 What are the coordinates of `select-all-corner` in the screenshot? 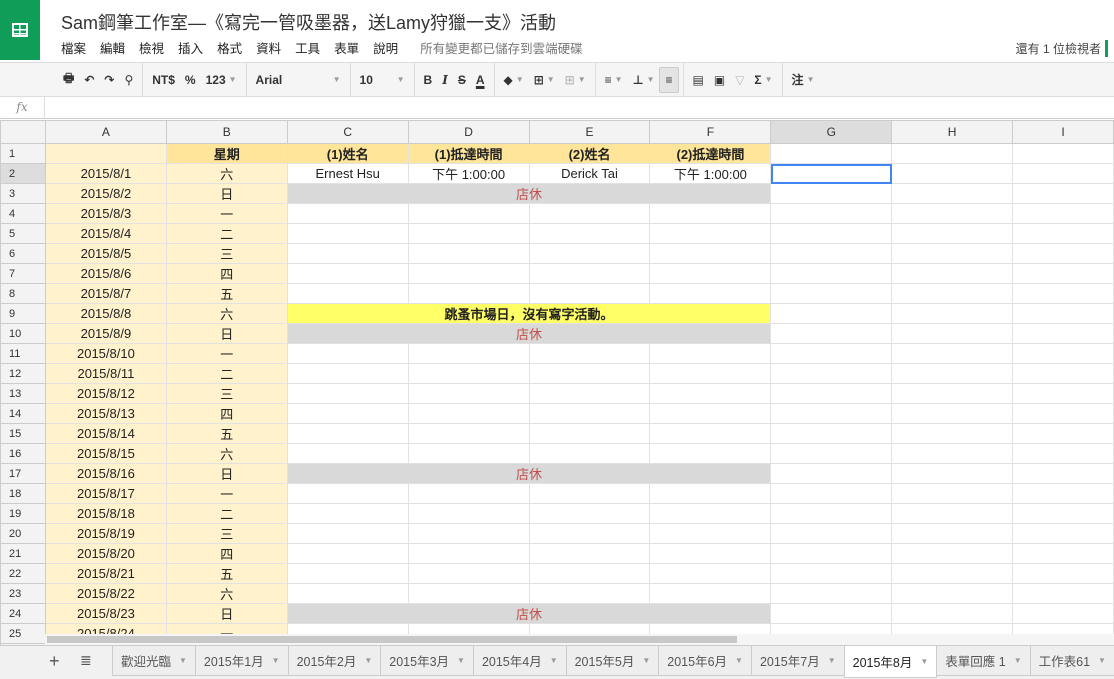 It's located at (23, 132).